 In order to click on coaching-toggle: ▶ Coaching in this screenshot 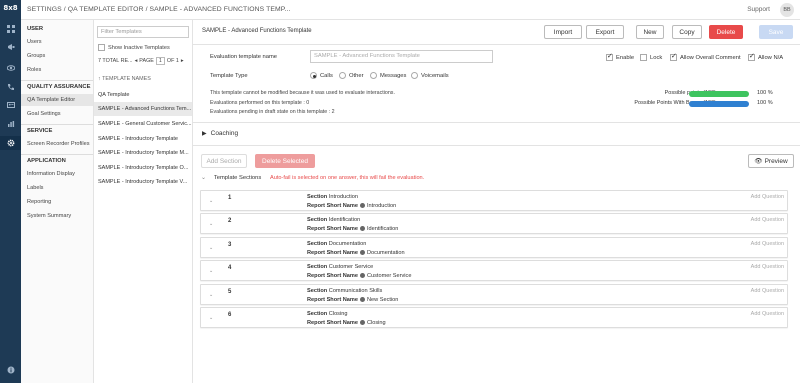, I will do `click(220, 133)`.